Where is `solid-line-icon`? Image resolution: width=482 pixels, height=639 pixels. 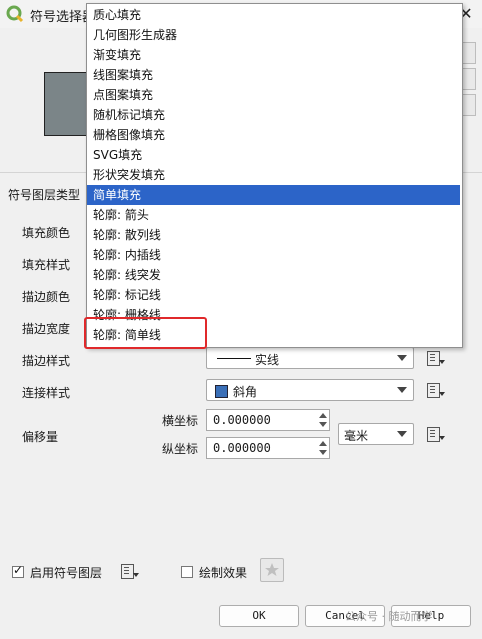 solid-line-icon is located at coordinates (234, 358).